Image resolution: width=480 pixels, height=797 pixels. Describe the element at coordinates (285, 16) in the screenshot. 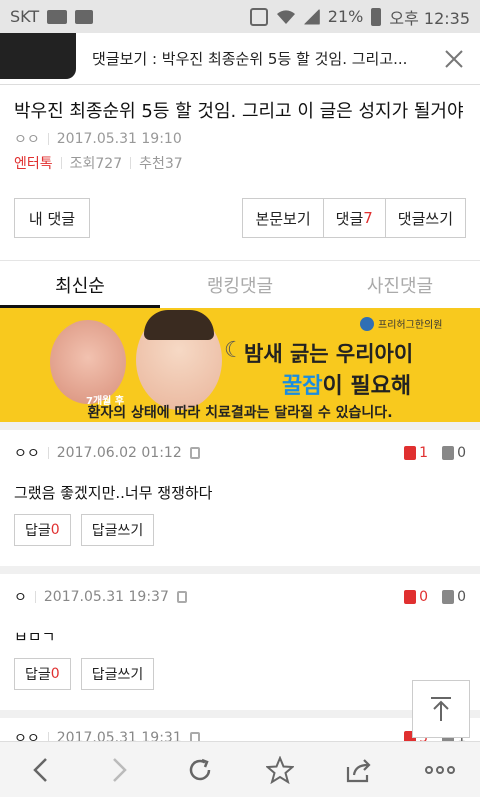

I see `wifi-icon` at that location.